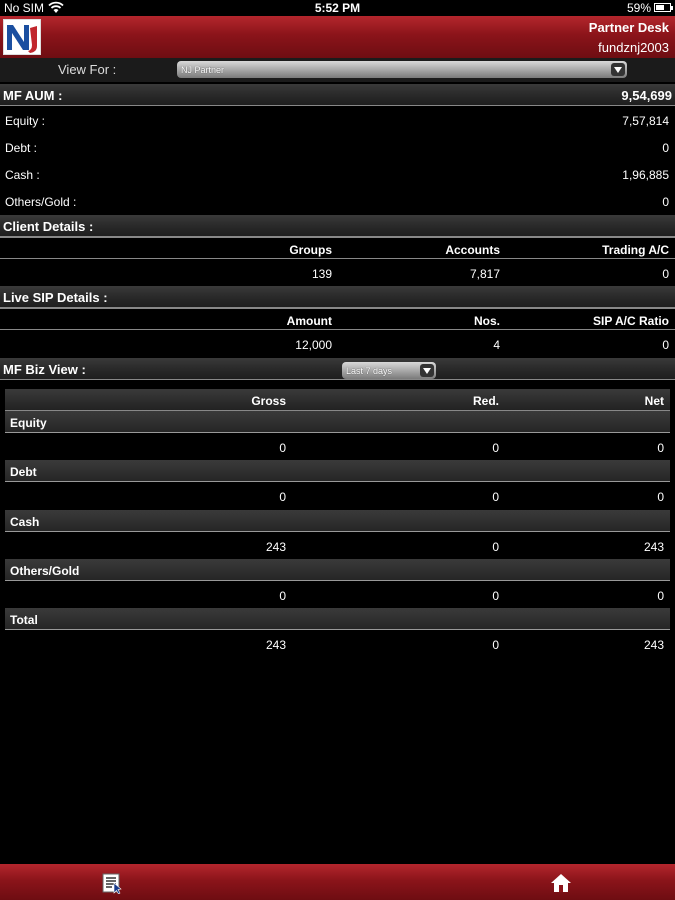 Image resolution: width=675 pixels, height=900 pixels. What do you see at coordinates (337, 570) in the screenshot?
I see `biz-category-others: Others/Gold` at bounding box center [337, 570].